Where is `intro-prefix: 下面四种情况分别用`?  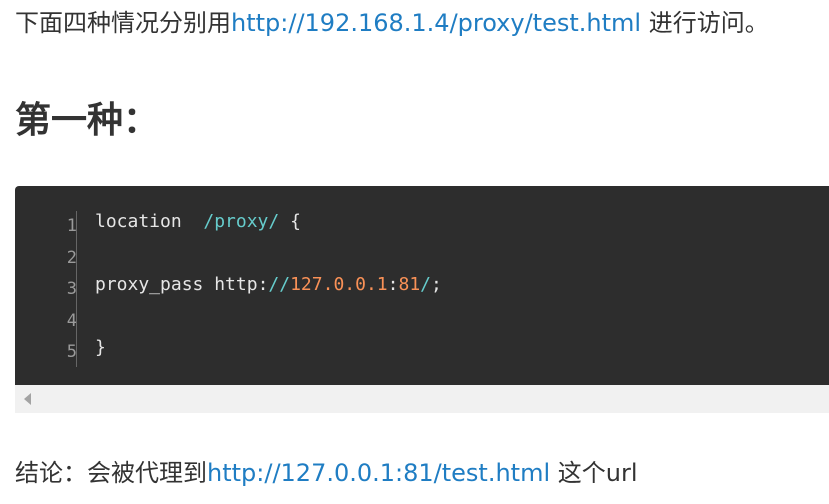
intro-prefix: 下面四种情况分别用 is located at coordinates (123, 23).